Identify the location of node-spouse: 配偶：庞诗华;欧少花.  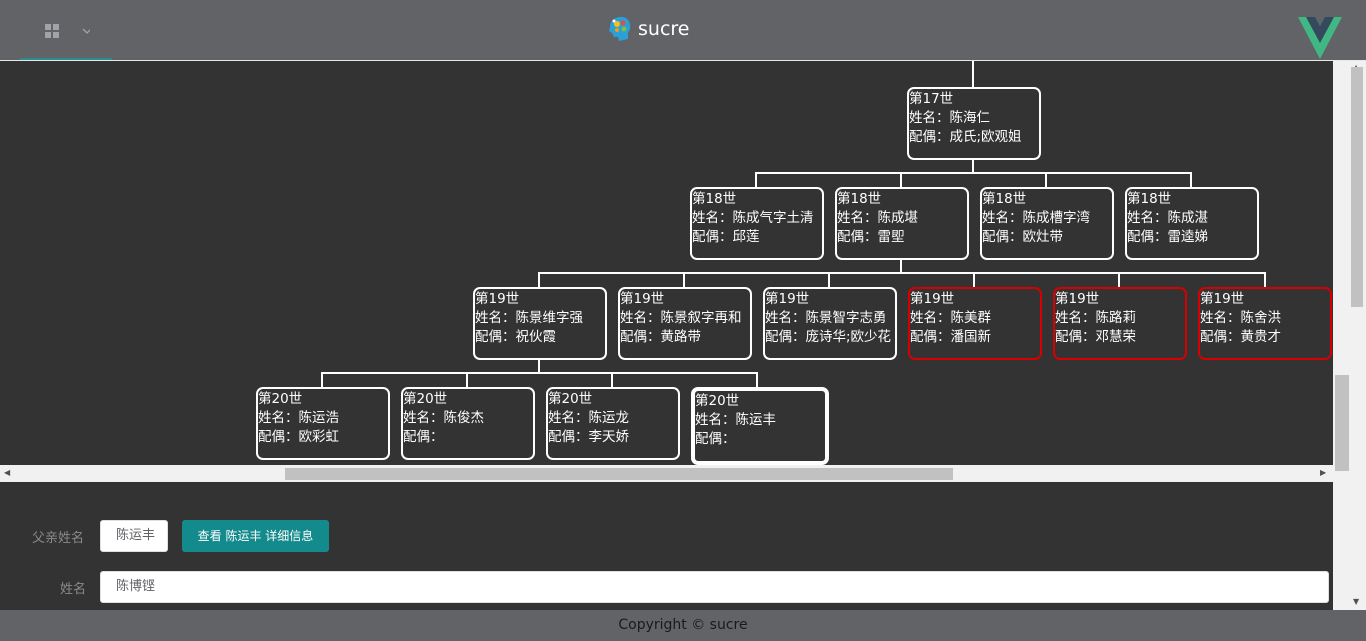
(828, 337).